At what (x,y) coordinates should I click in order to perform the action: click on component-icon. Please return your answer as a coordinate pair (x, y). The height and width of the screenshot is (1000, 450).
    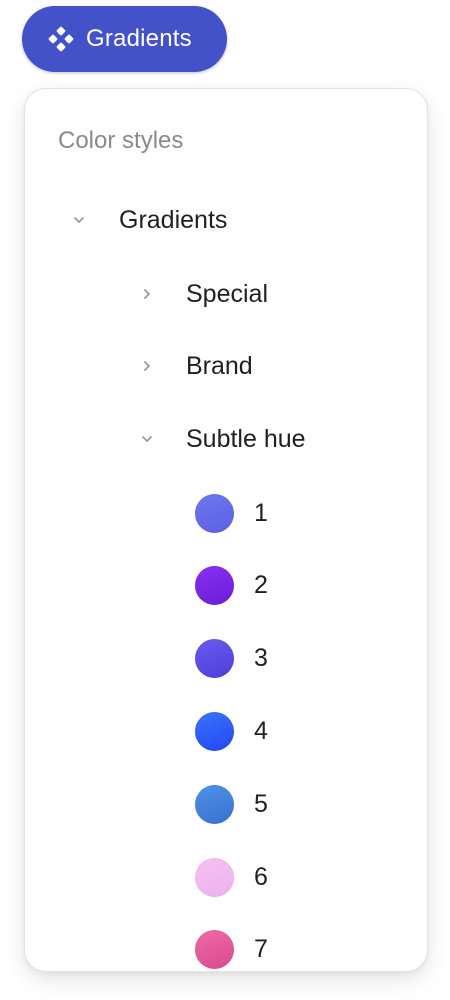
    Looking at the image, I should click on (61, 39).